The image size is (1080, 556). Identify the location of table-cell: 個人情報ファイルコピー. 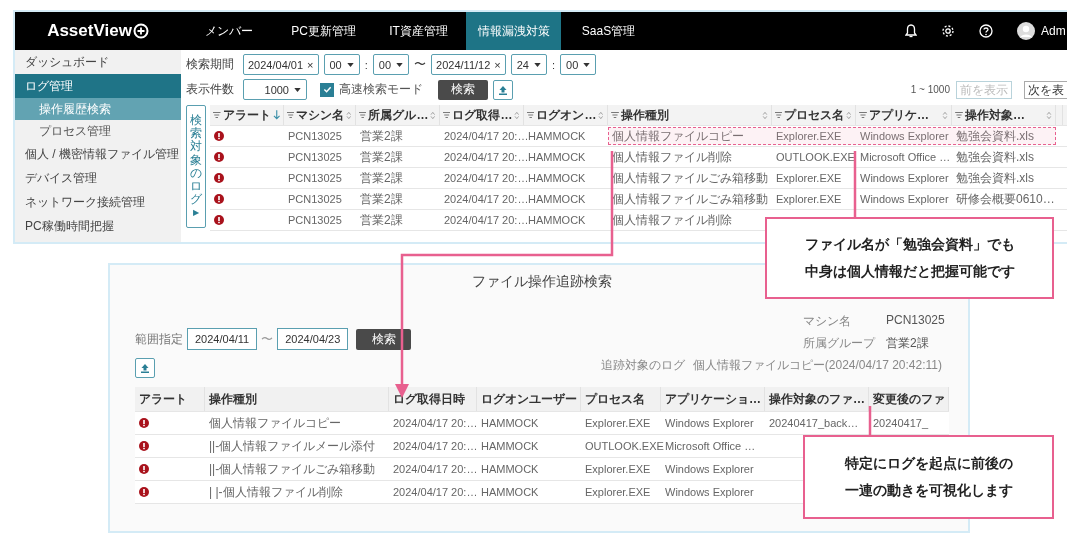
(275, 423).